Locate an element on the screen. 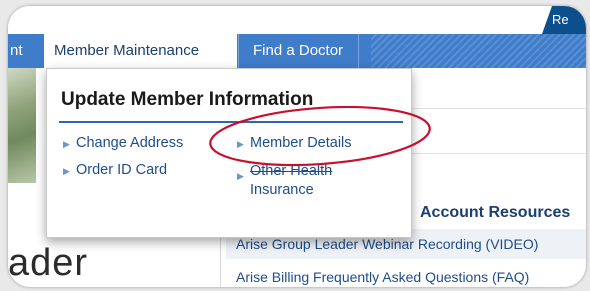 The width and height of the screenshot is (590, 291). top-right-tab: Re is located at coordinates (564, 20).